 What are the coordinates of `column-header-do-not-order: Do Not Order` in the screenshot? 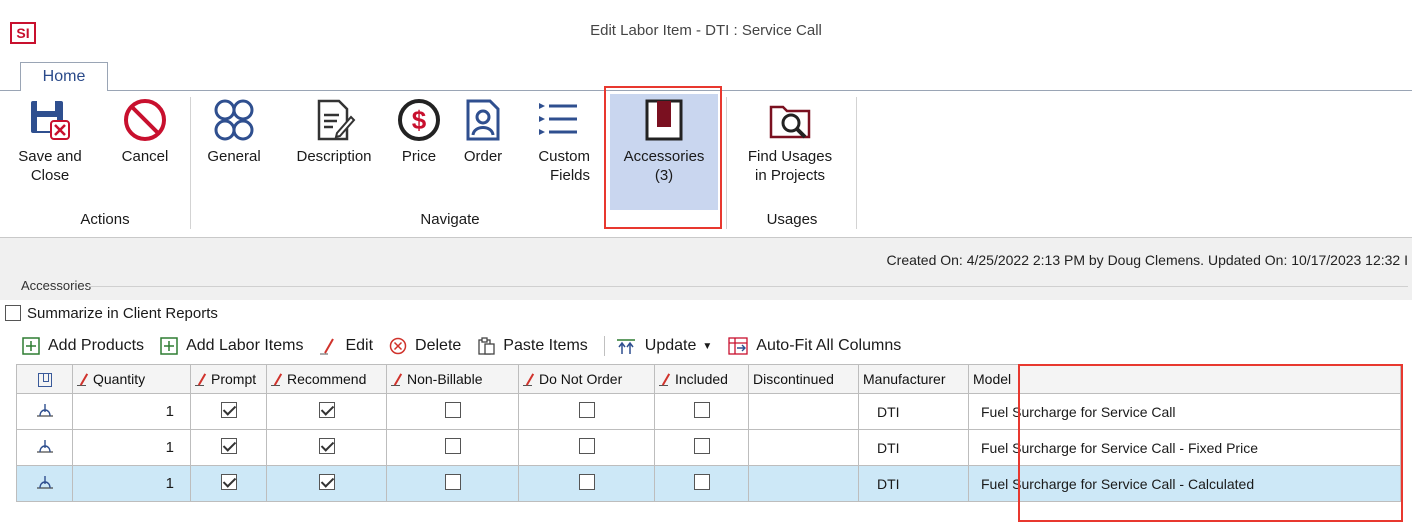 It's located at (586, 379).